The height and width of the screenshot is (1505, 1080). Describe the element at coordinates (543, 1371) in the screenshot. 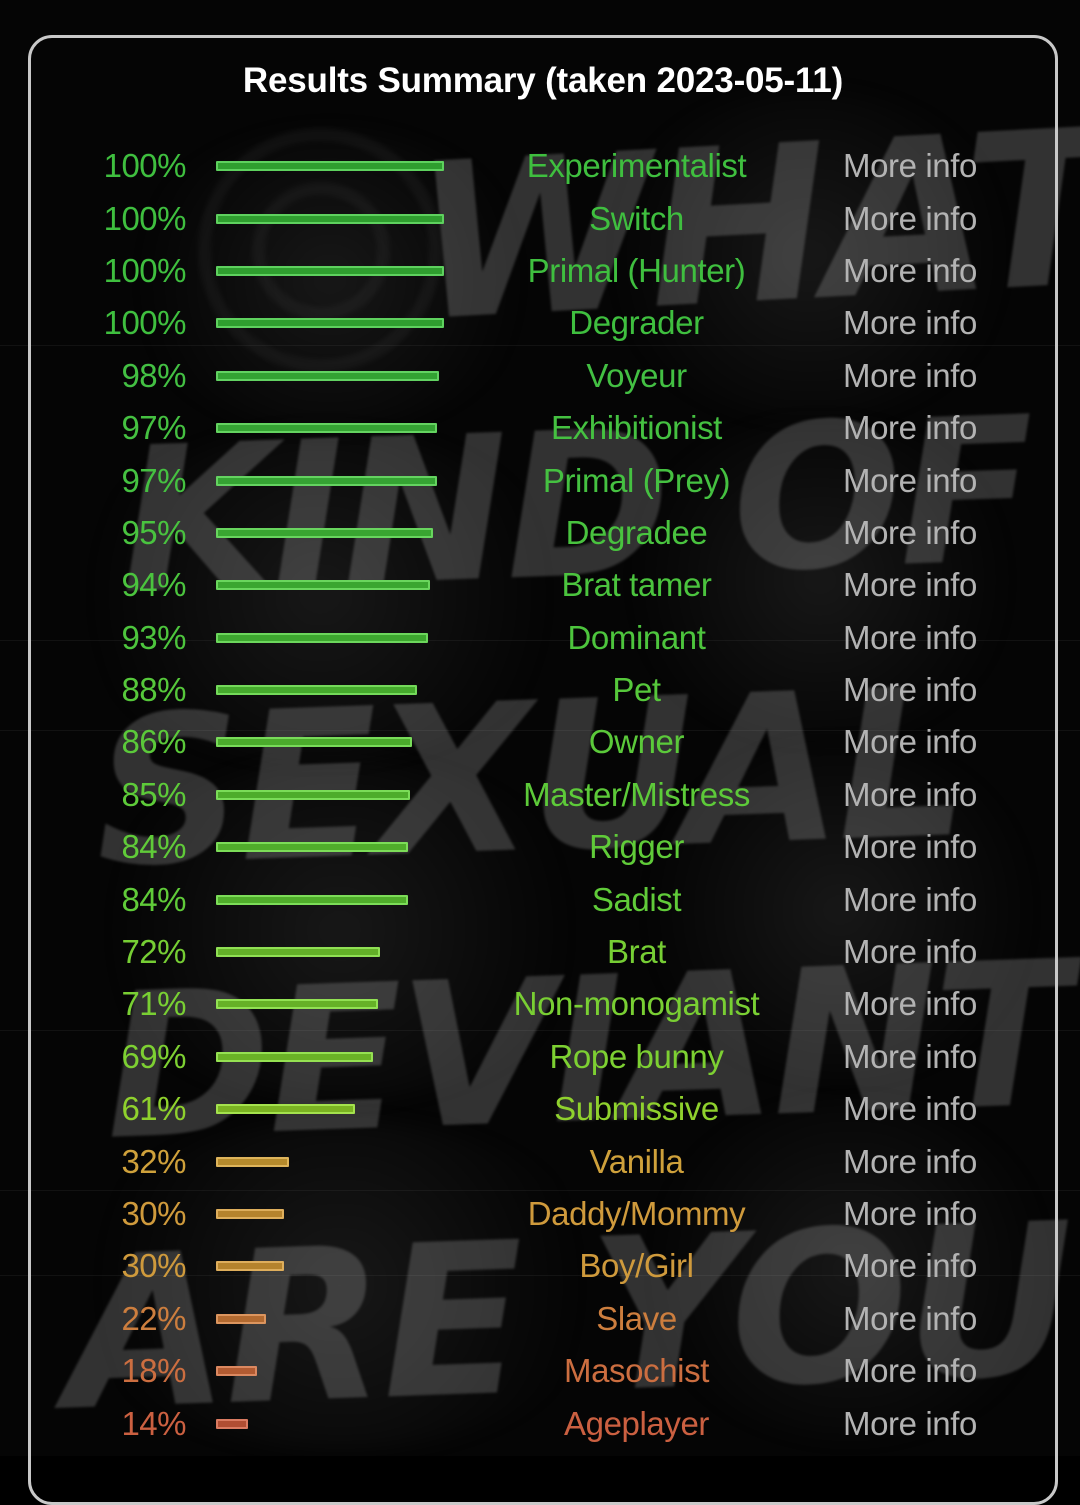

I see `result-row: 18% Masochist More info` at that location.